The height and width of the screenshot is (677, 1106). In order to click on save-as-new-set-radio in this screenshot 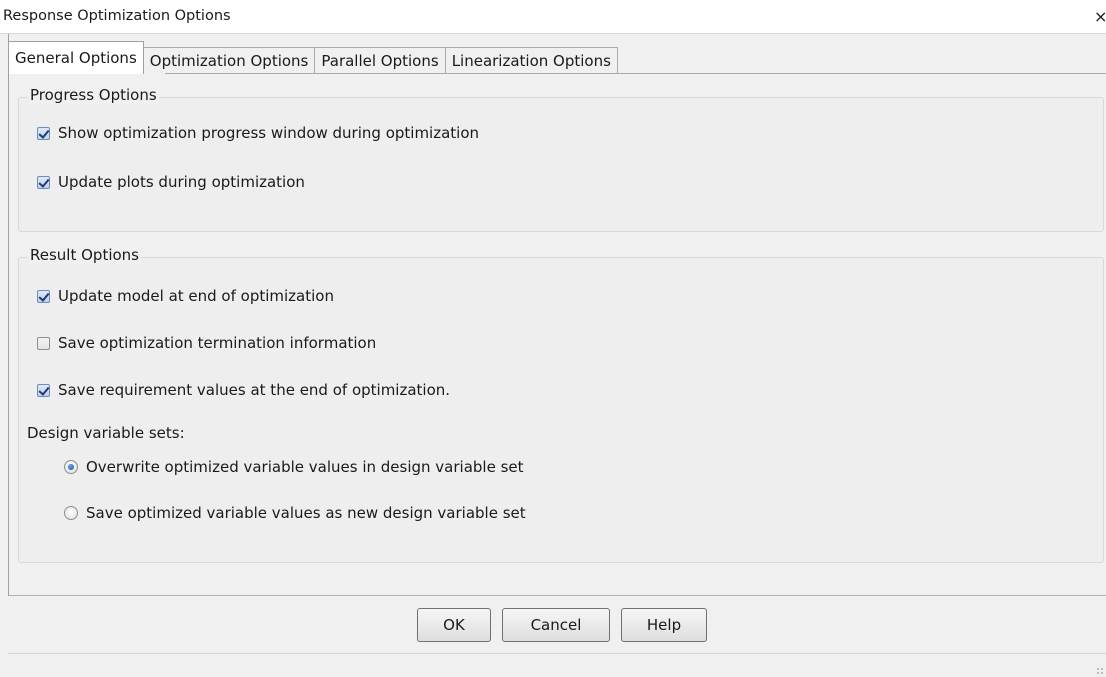, I will do `click(71, 513)`.